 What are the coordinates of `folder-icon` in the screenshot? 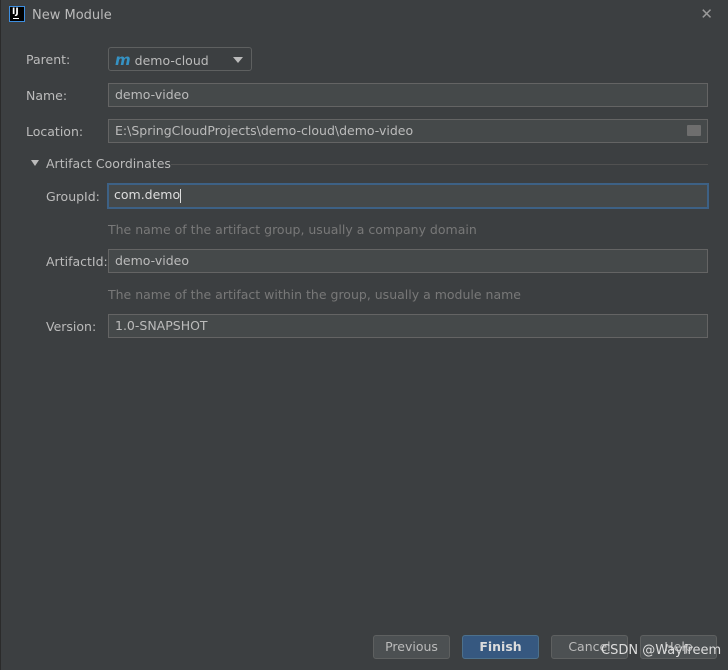 It's located at (694, 130).